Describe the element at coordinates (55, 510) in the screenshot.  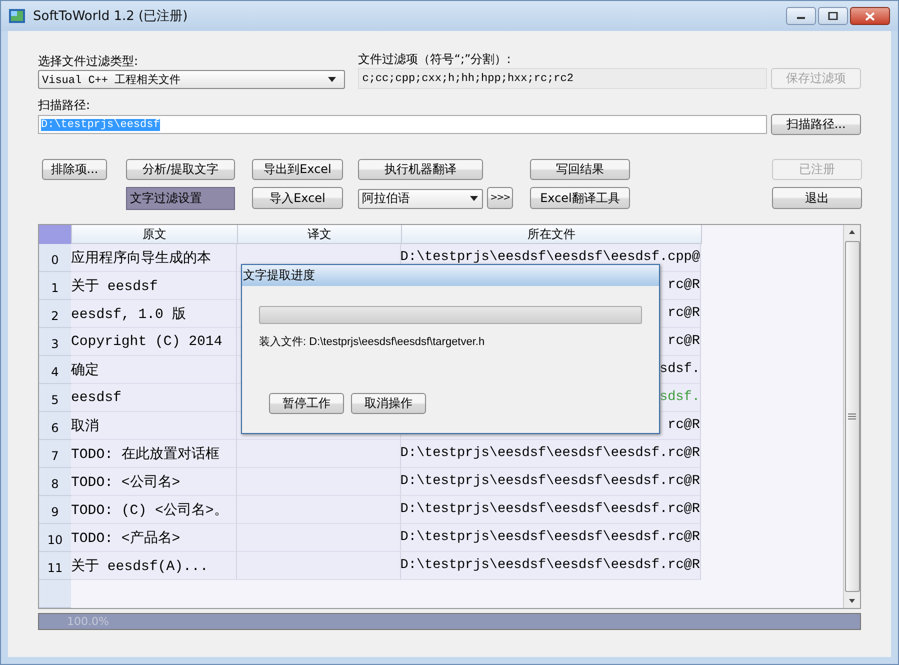
I see `row-number: 9` at that location.